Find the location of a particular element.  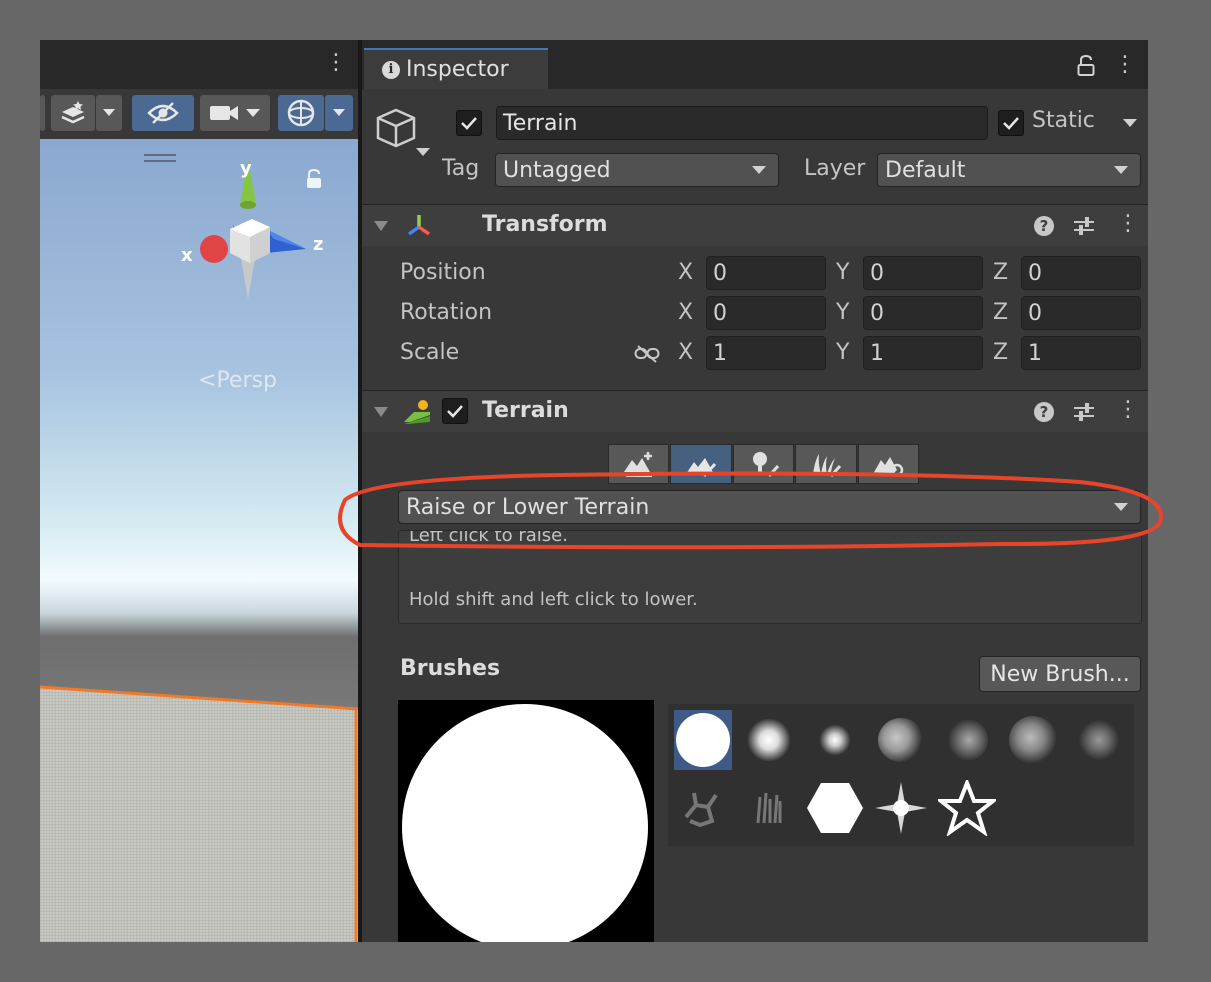

rotation-z-label: Z is located at coordinates (1000, 312).